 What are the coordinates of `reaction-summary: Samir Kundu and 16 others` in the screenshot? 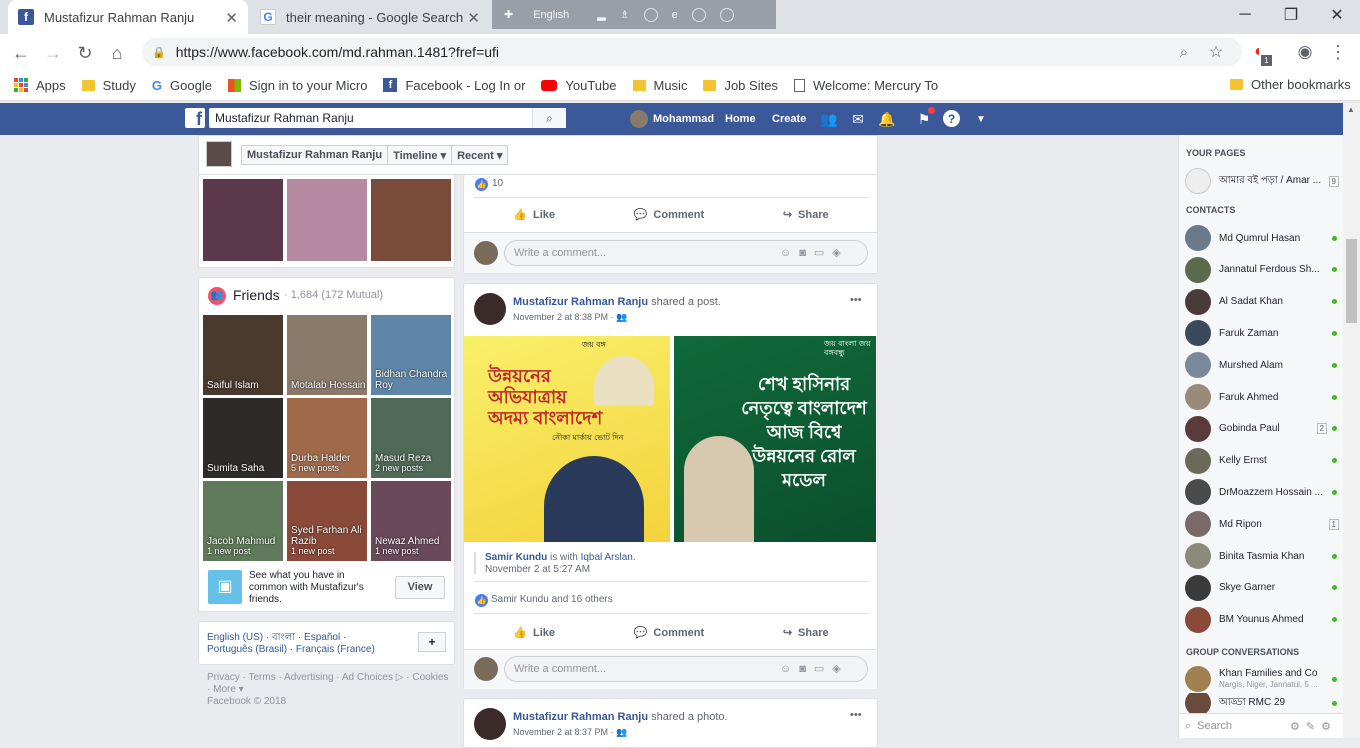 It's located at (552, 599).